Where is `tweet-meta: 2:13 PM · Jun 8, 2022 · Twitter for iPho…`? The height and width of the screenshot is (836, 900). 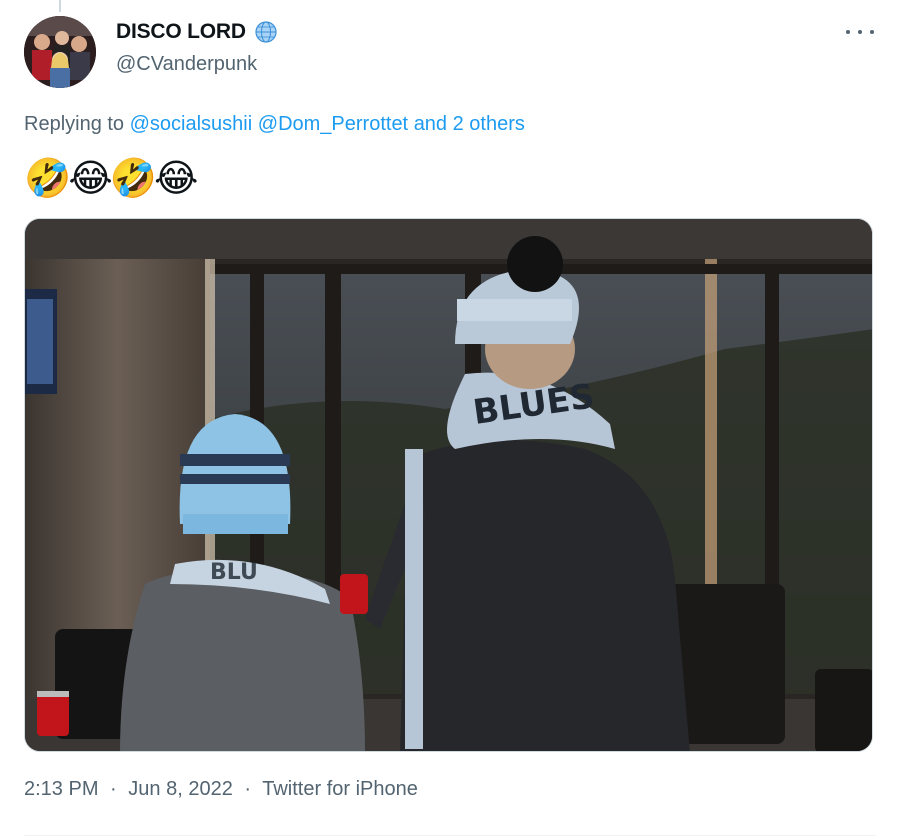 tweet-meta: 2:13 PM · Jun 8, 2022 · Twitter for iPho… is located at coordinates (221, 789).